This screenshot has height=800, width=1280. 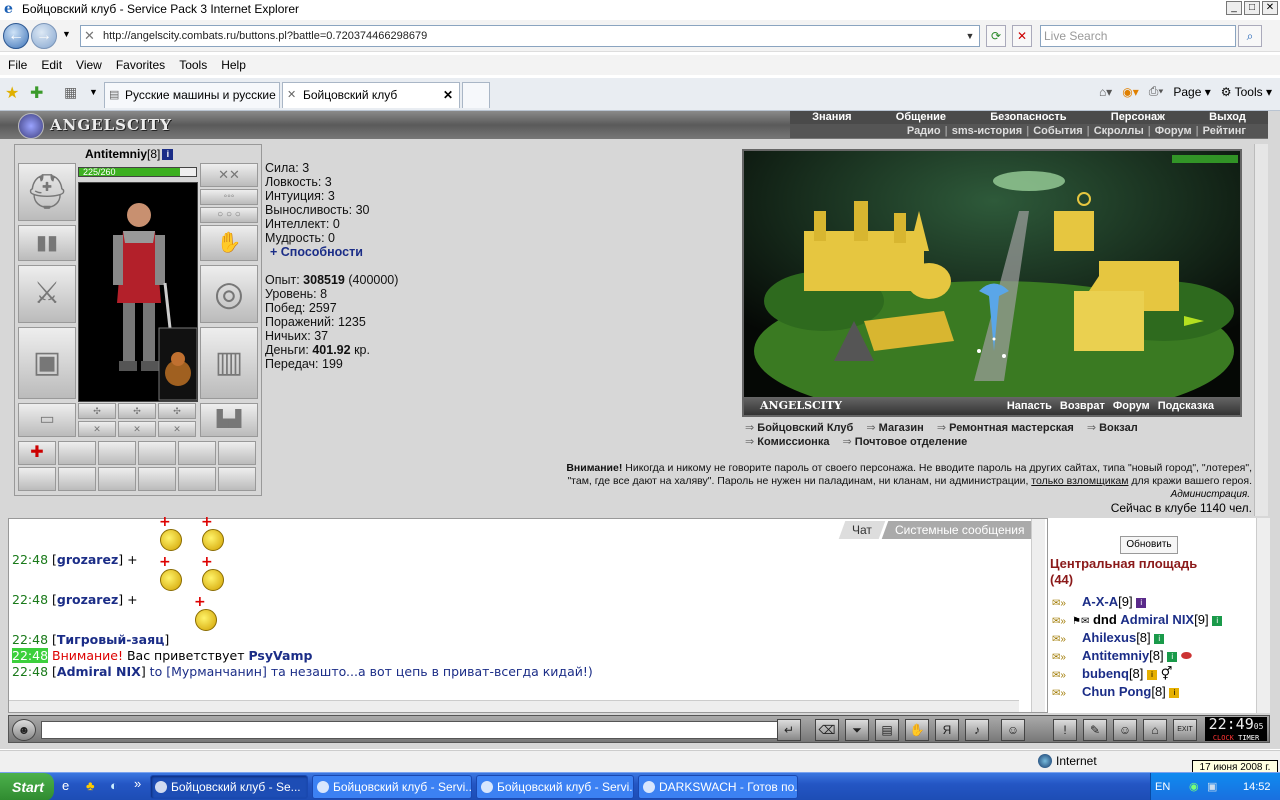 What do you see at coordinates (1116, 692) in the screenshot?
I see `user-row: ✉» Chun Pong[8] i` at bounding box center [1116, 692].